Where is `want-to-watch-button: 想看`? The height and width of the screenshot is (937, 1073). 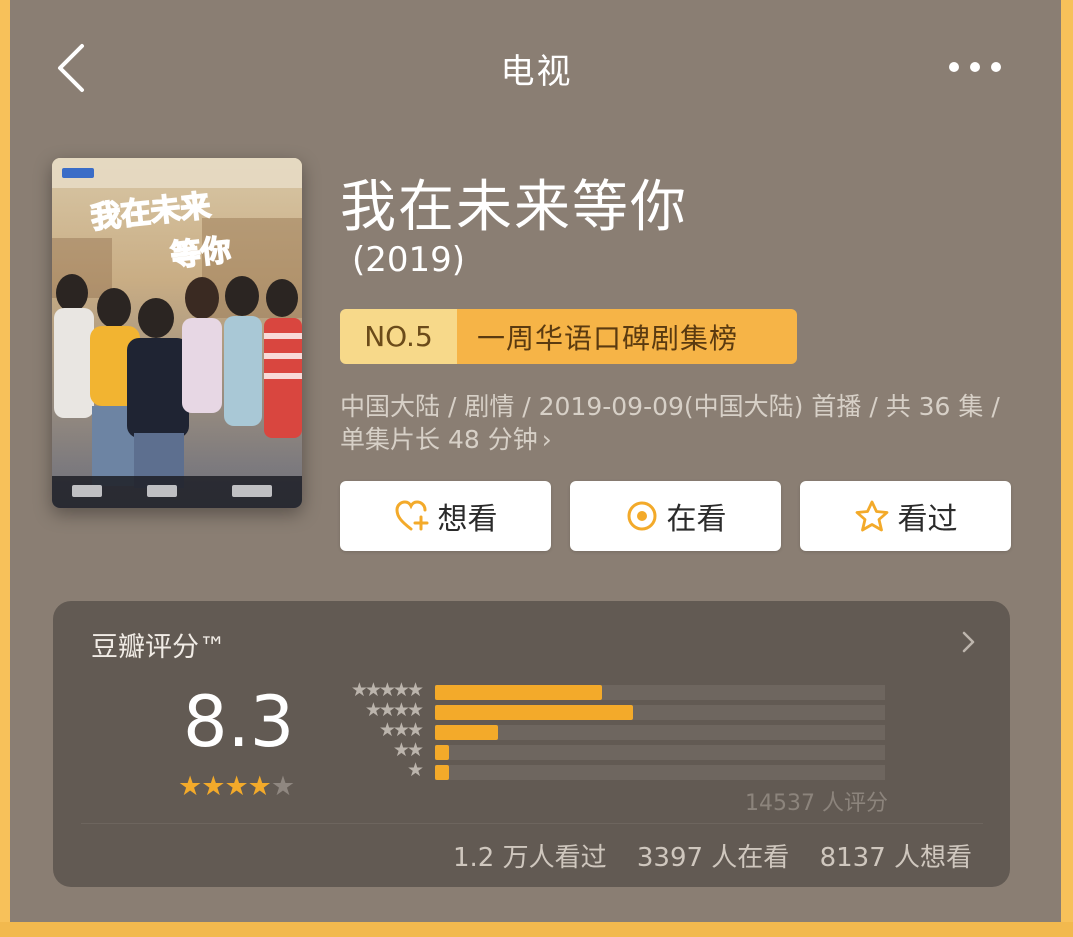
want-to-watch-button: 想看 is located at coordinates (445, 516).